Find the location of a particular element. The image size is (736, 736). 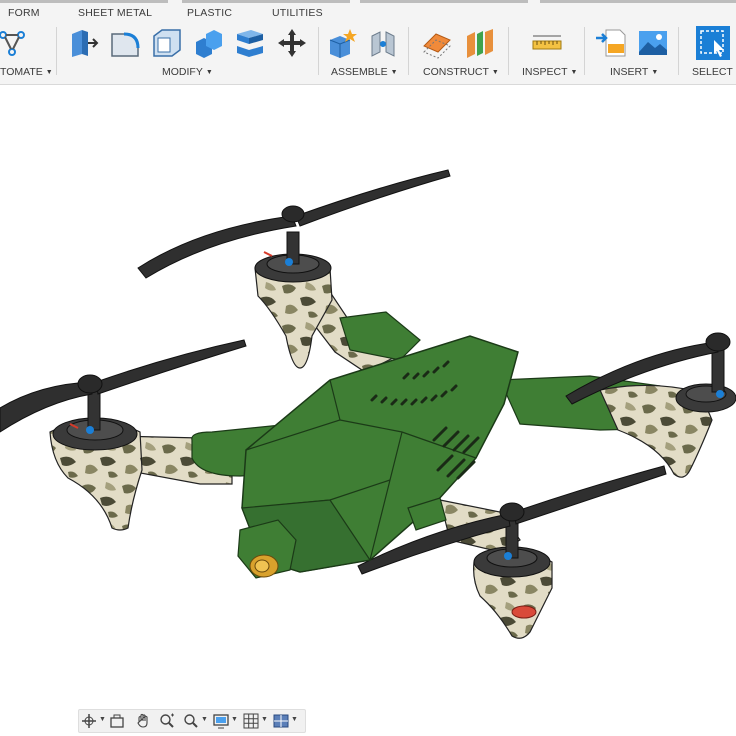

orbit-dropdown-icon: ▼ is located at coordinates (102, 719).